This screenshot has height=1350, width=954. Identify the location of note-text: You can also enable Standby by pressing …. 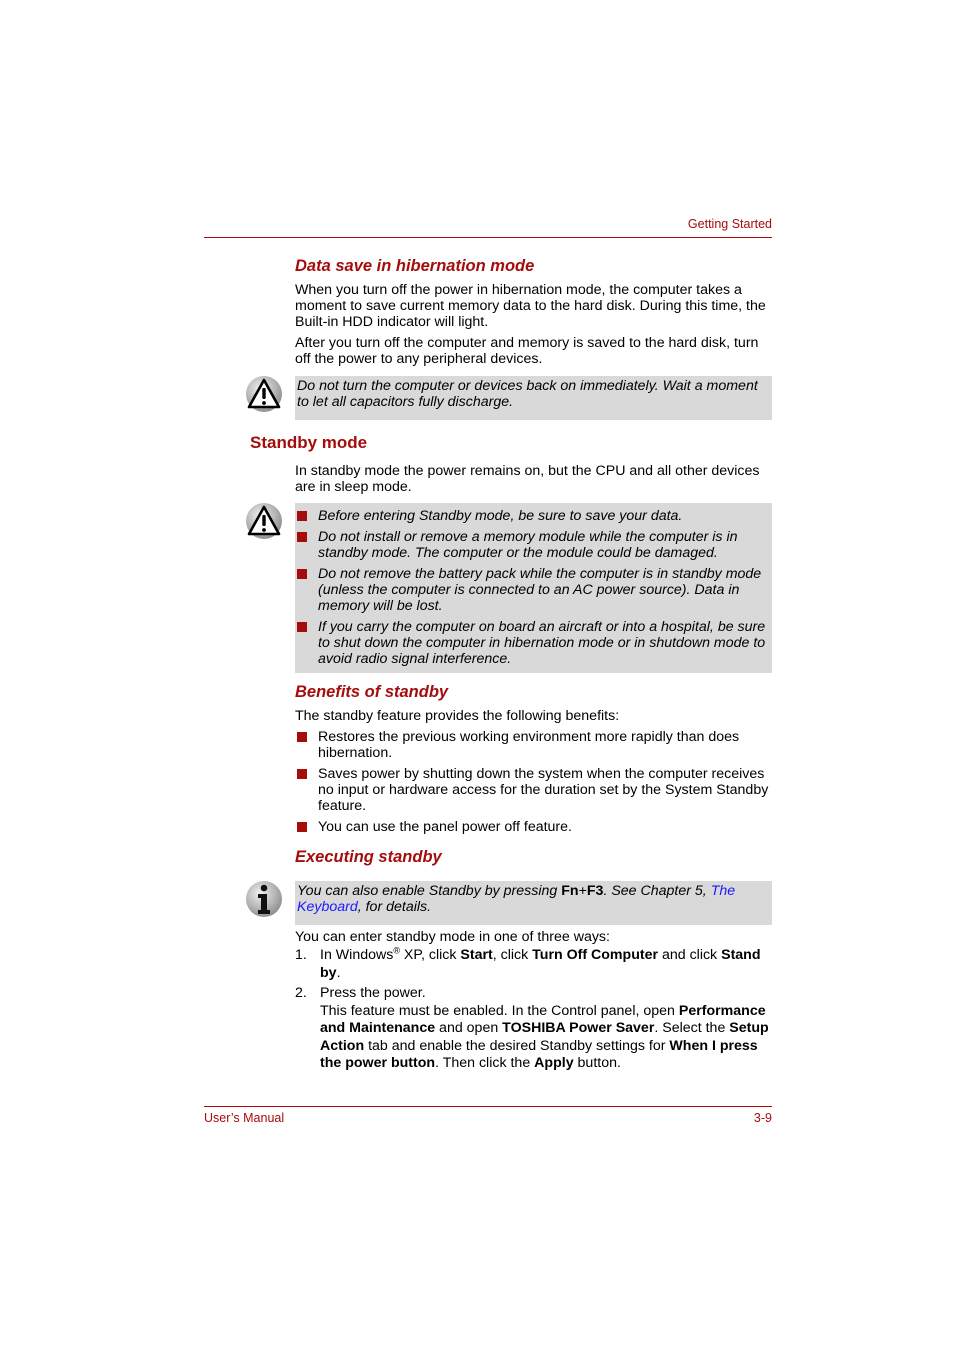
(516, 899).